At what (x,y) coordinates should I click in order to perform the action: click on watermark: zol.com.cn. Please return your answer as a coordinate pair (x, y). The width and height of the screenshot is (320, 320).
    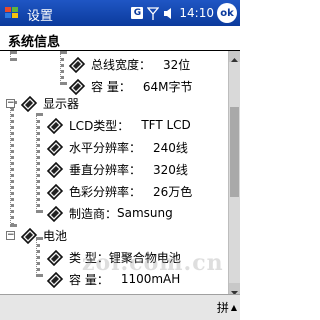
    Looking at the image, I should click on (153, 263).